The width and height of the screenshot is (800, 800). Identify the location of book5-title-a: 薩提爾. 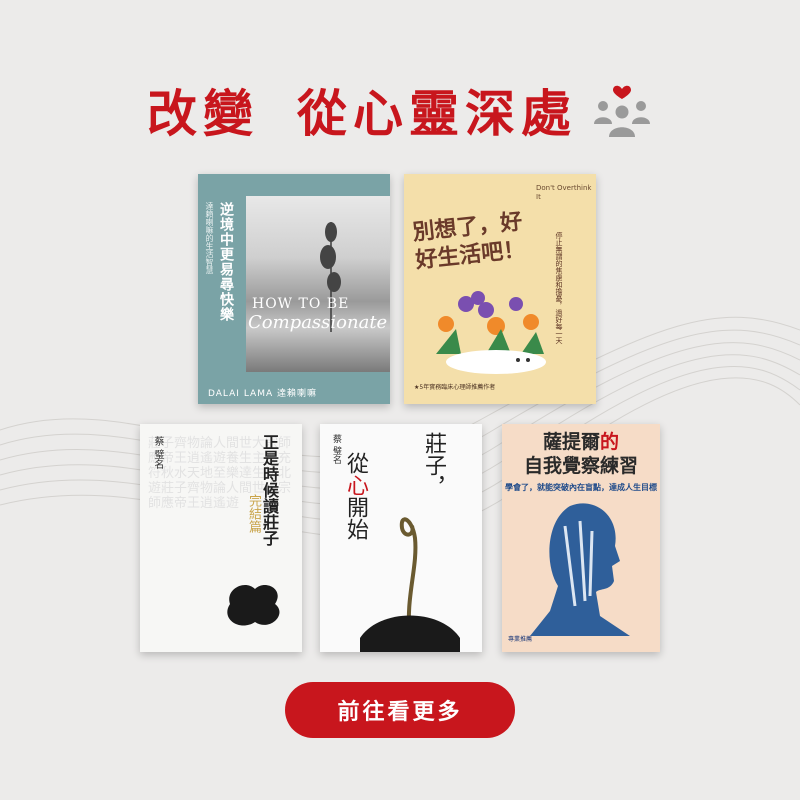
(571, 442).